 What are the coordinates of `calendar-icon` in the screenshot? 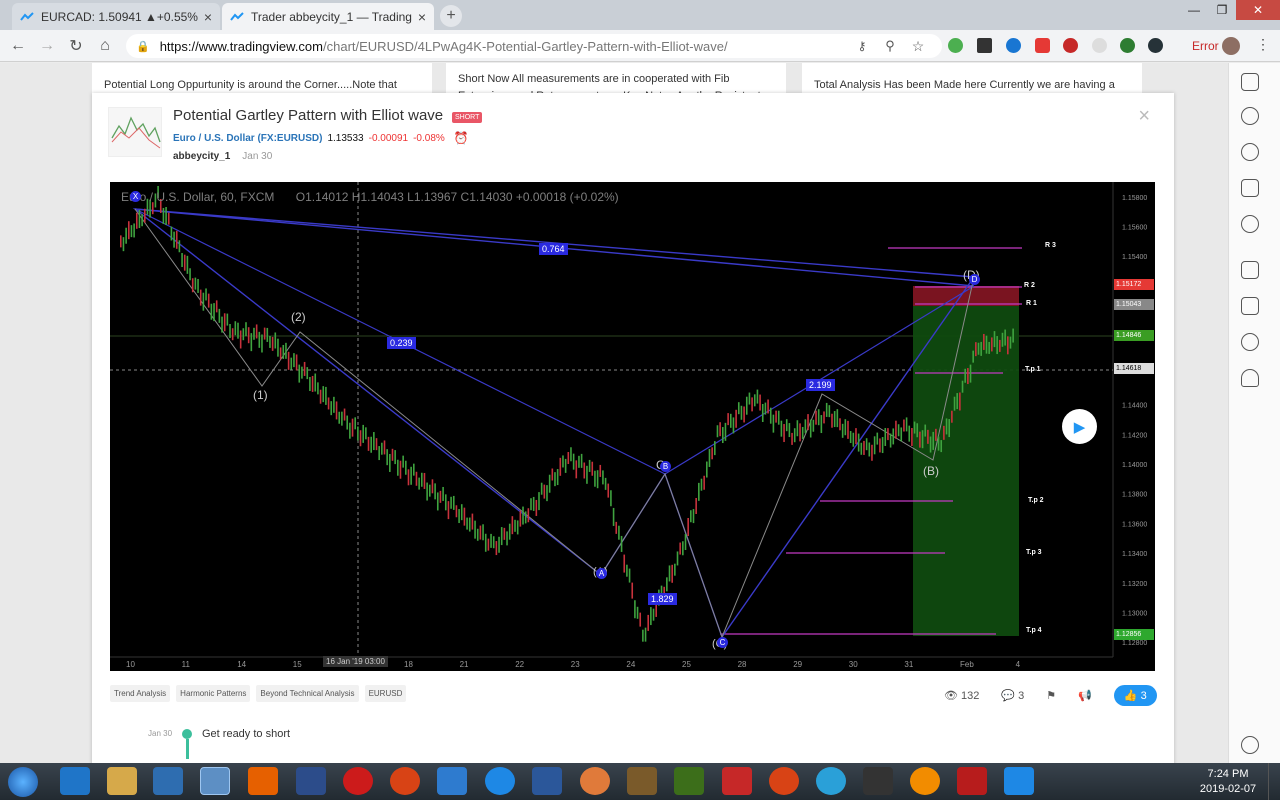 It's located at (1250, 188).